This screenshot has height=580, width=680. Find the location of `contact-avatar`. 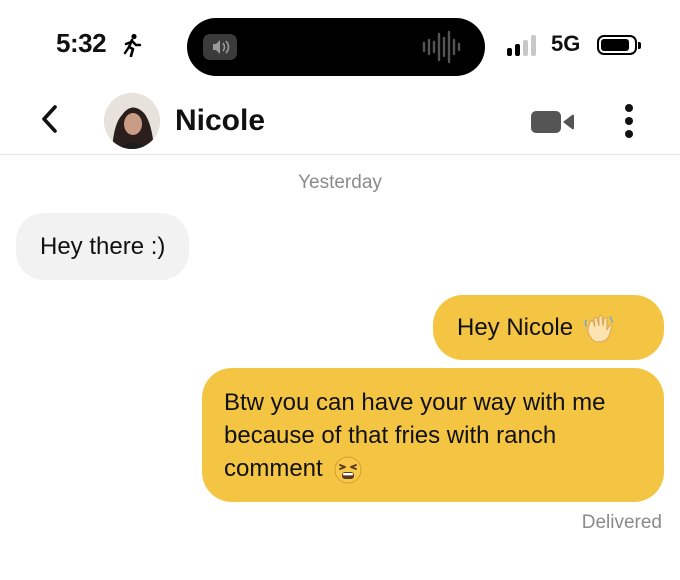

contact-avatar is located at coordinates (132, 121).